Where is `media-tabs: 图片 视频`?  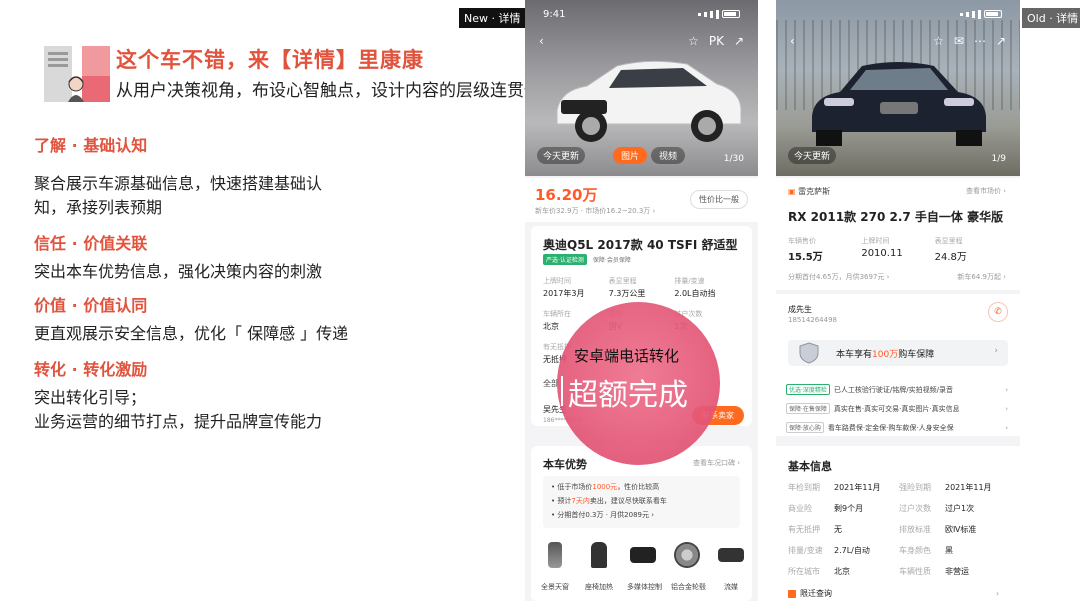 media-tabs: 图片 视频 is located at coordinates (649, 155).